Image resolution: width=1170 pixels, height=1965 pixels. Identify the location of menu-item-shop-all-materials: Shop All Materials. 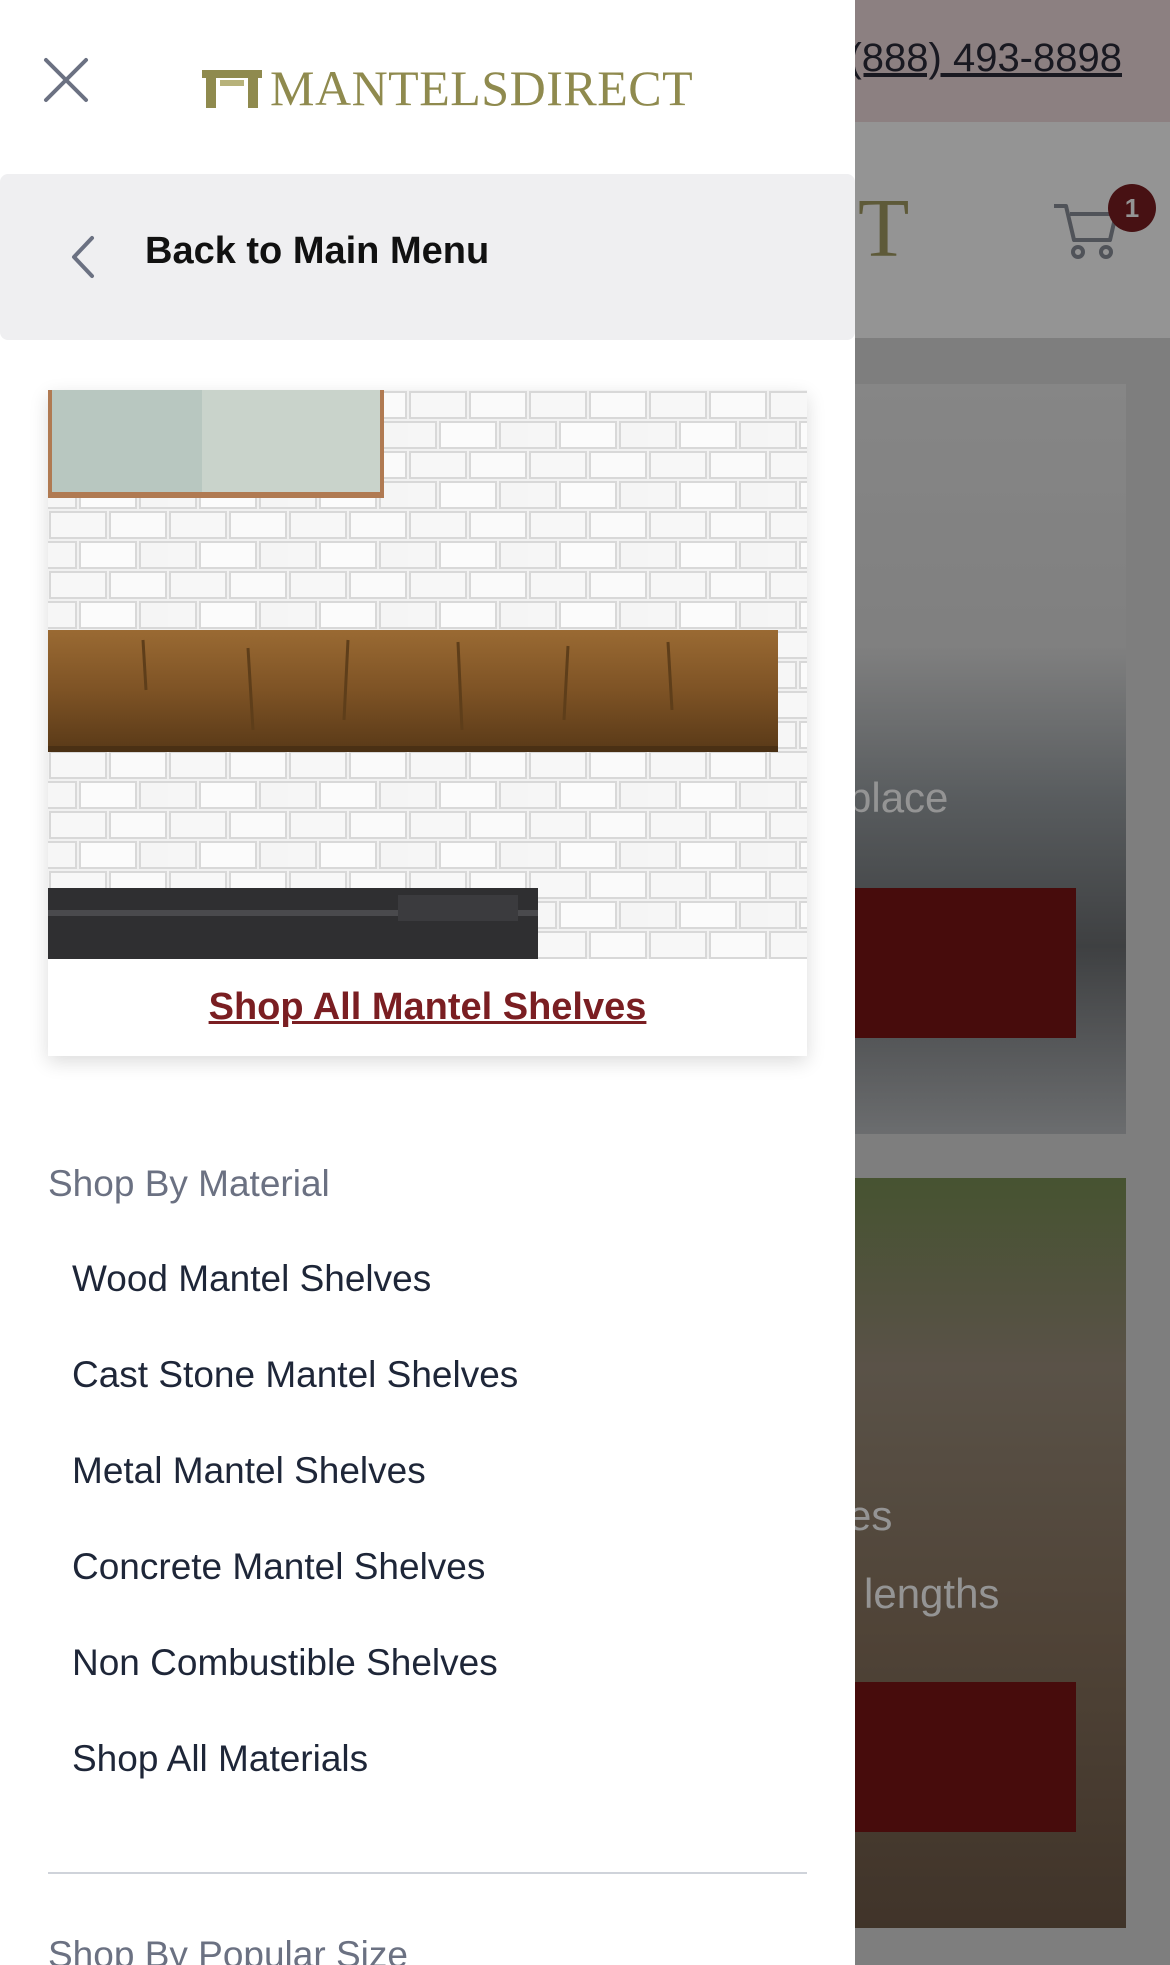
(220, 1759).